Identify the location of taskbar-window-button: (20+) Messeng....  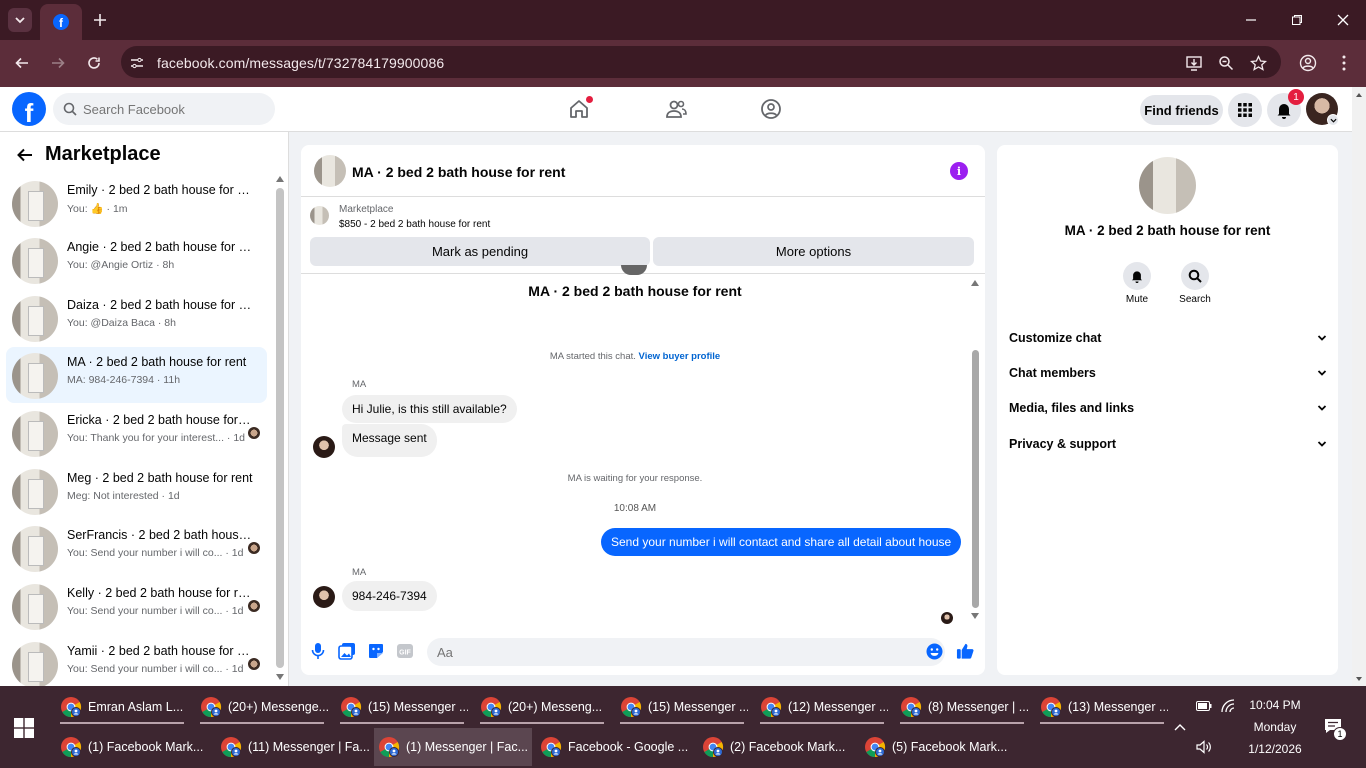
(542, 707).